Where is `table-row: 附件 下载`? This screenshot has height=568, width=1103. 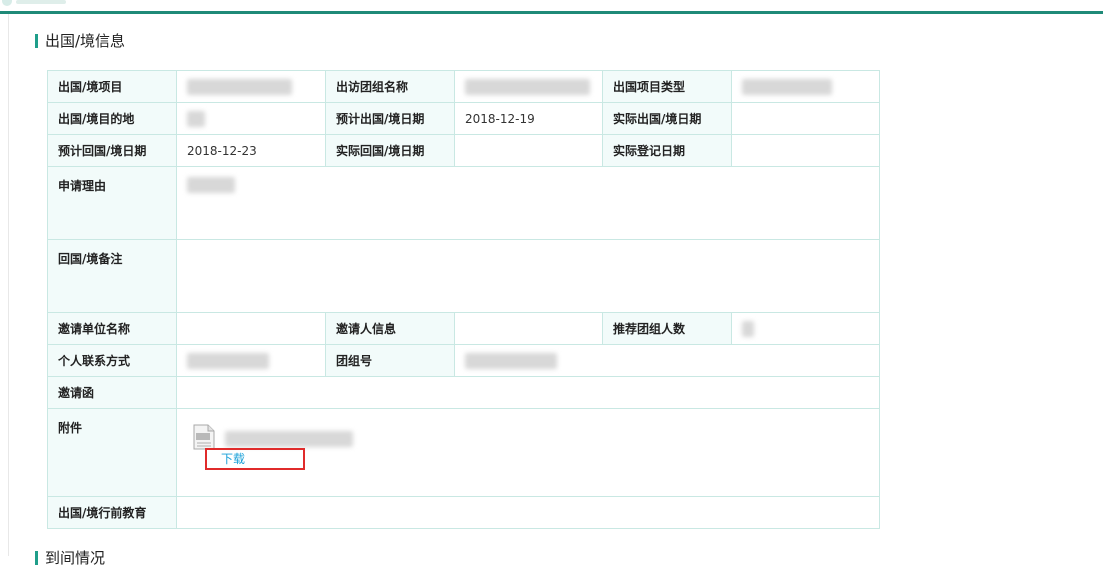 table-row: 附件 下载 is located at coordinates (463, 452).